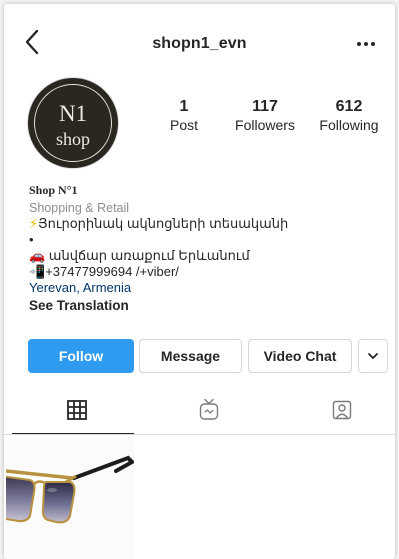 This screenshot has height=559, width=399. What do you see at coordinates (183, 125) in the screenshot?
I see `posts-label: Post` at bounding box center [183, 125].